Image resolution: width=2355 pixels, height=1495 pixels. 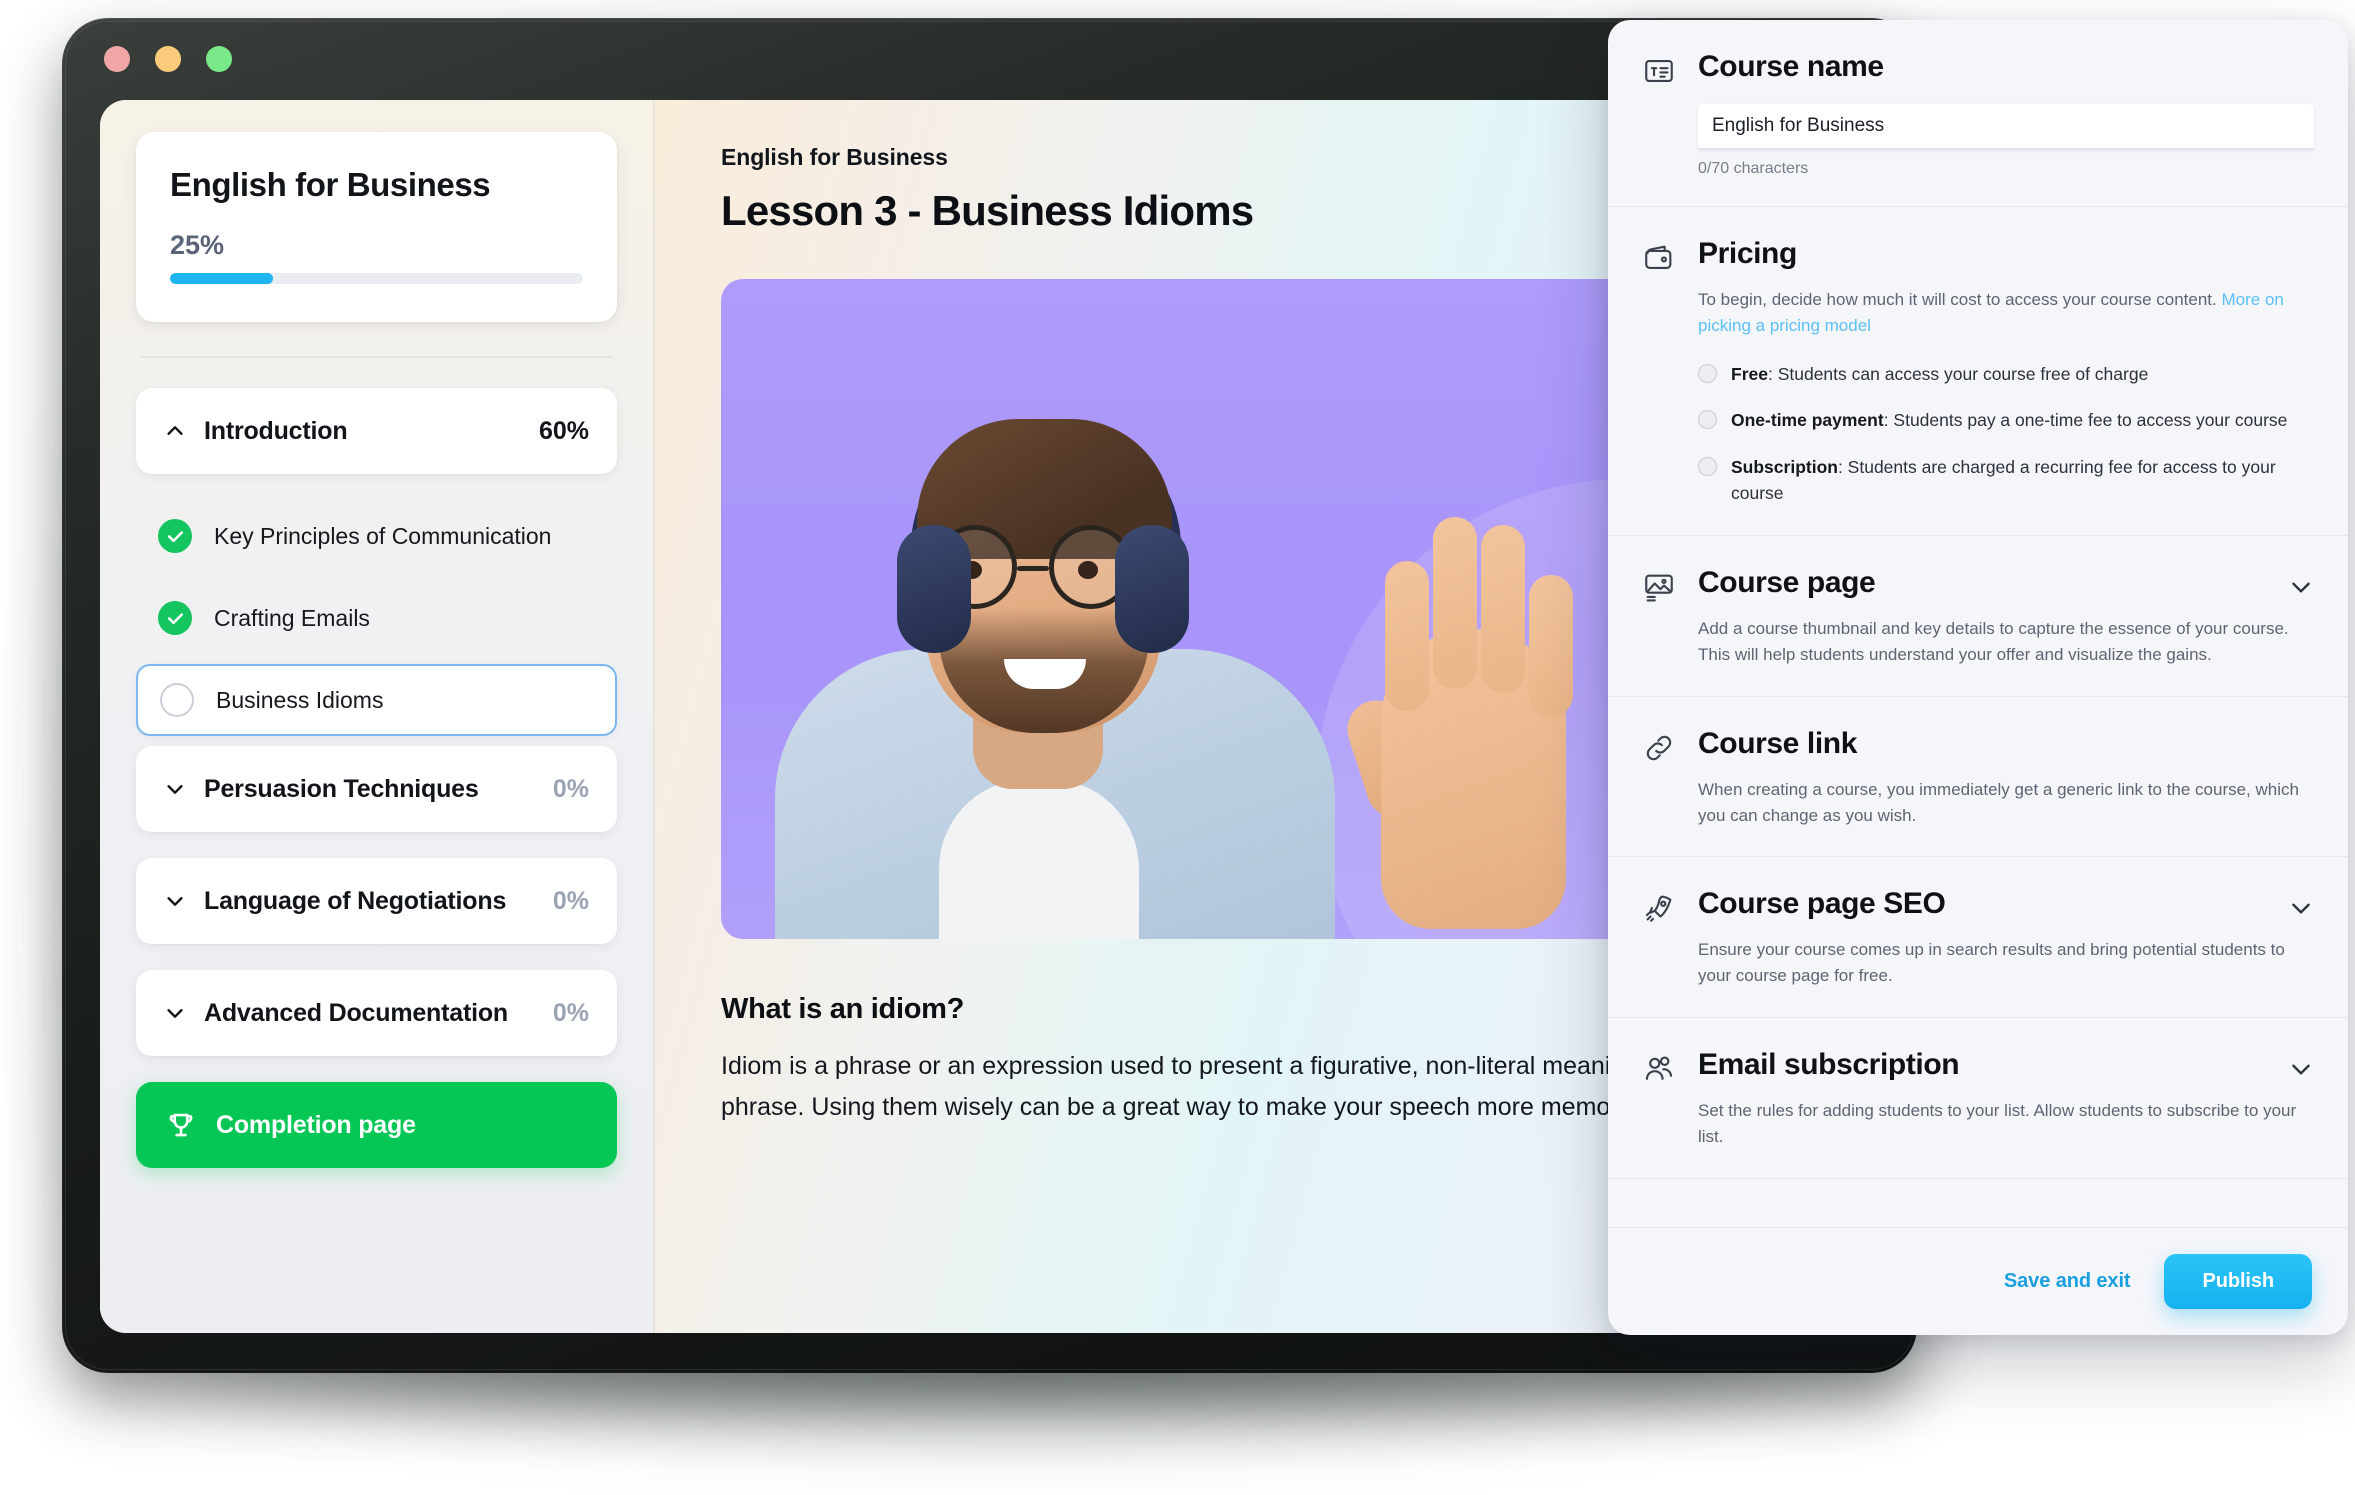 What do you see at coordinates (175, 430) in the screenshot?
I see `chevron-up-icon` at bounding box center [175, 430].